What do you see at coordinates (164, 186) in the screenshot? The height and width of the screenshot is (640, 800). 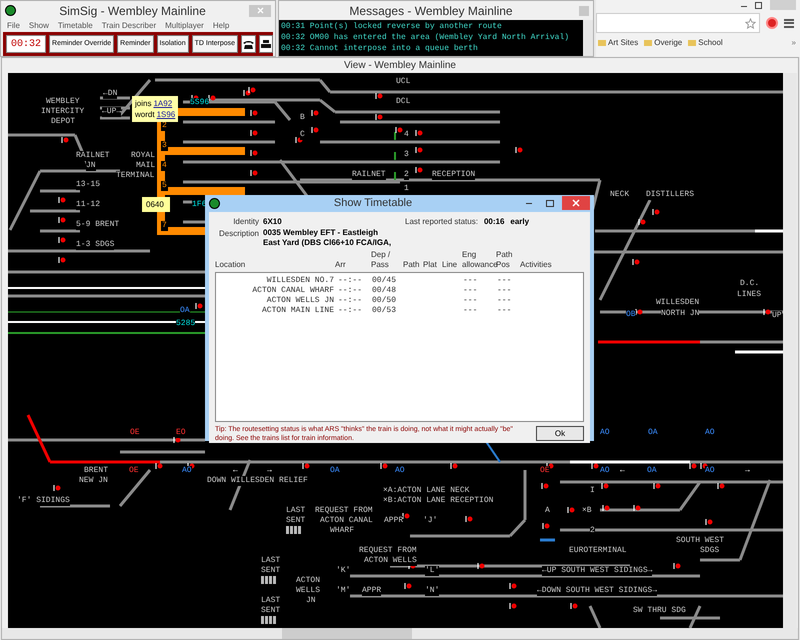 I see `platform-number: 5` at bounding box center [164, 186].